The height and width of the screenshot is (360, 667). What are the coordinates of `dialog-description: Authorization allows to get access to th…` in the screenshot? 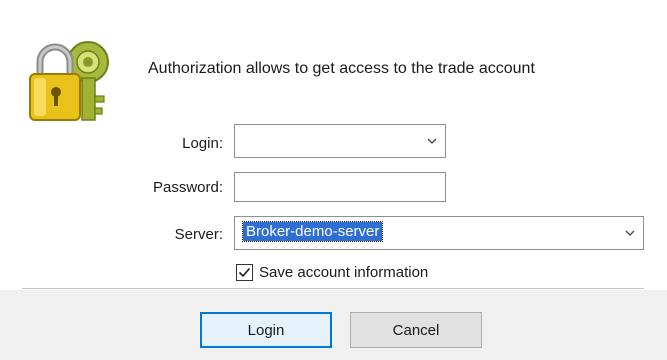 It's located at (341, 68).